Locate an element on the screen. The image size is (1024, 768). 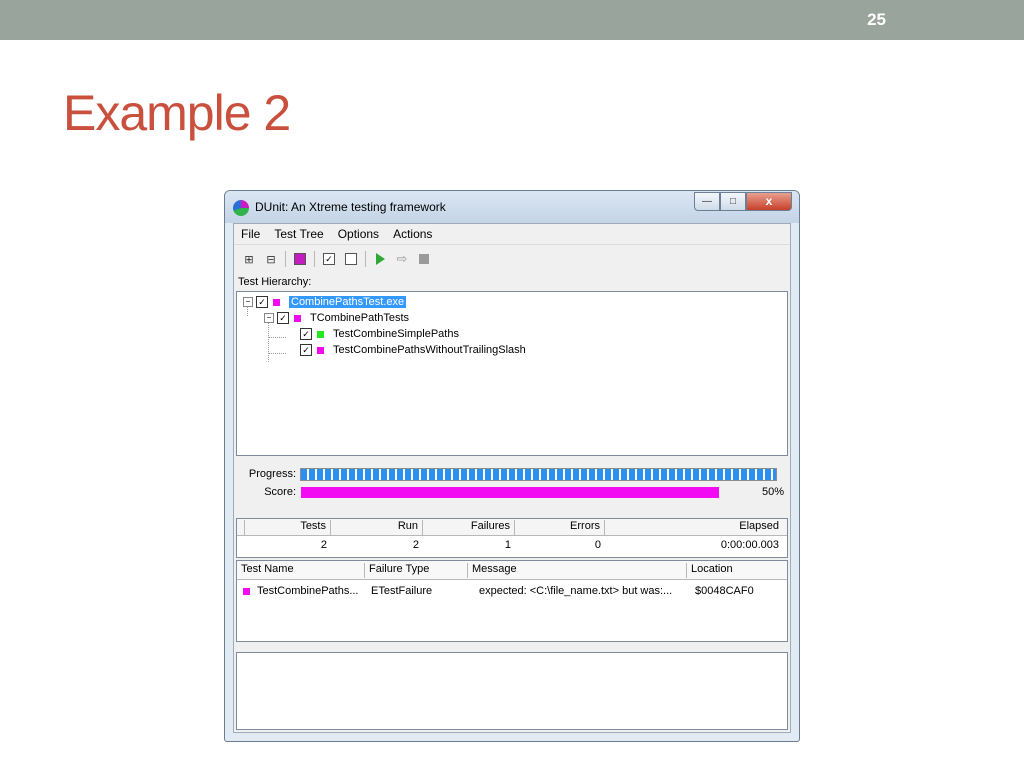
toolbar: ⊞ ⊟ ✓ ⇨ is located at coordinates (336, 259).